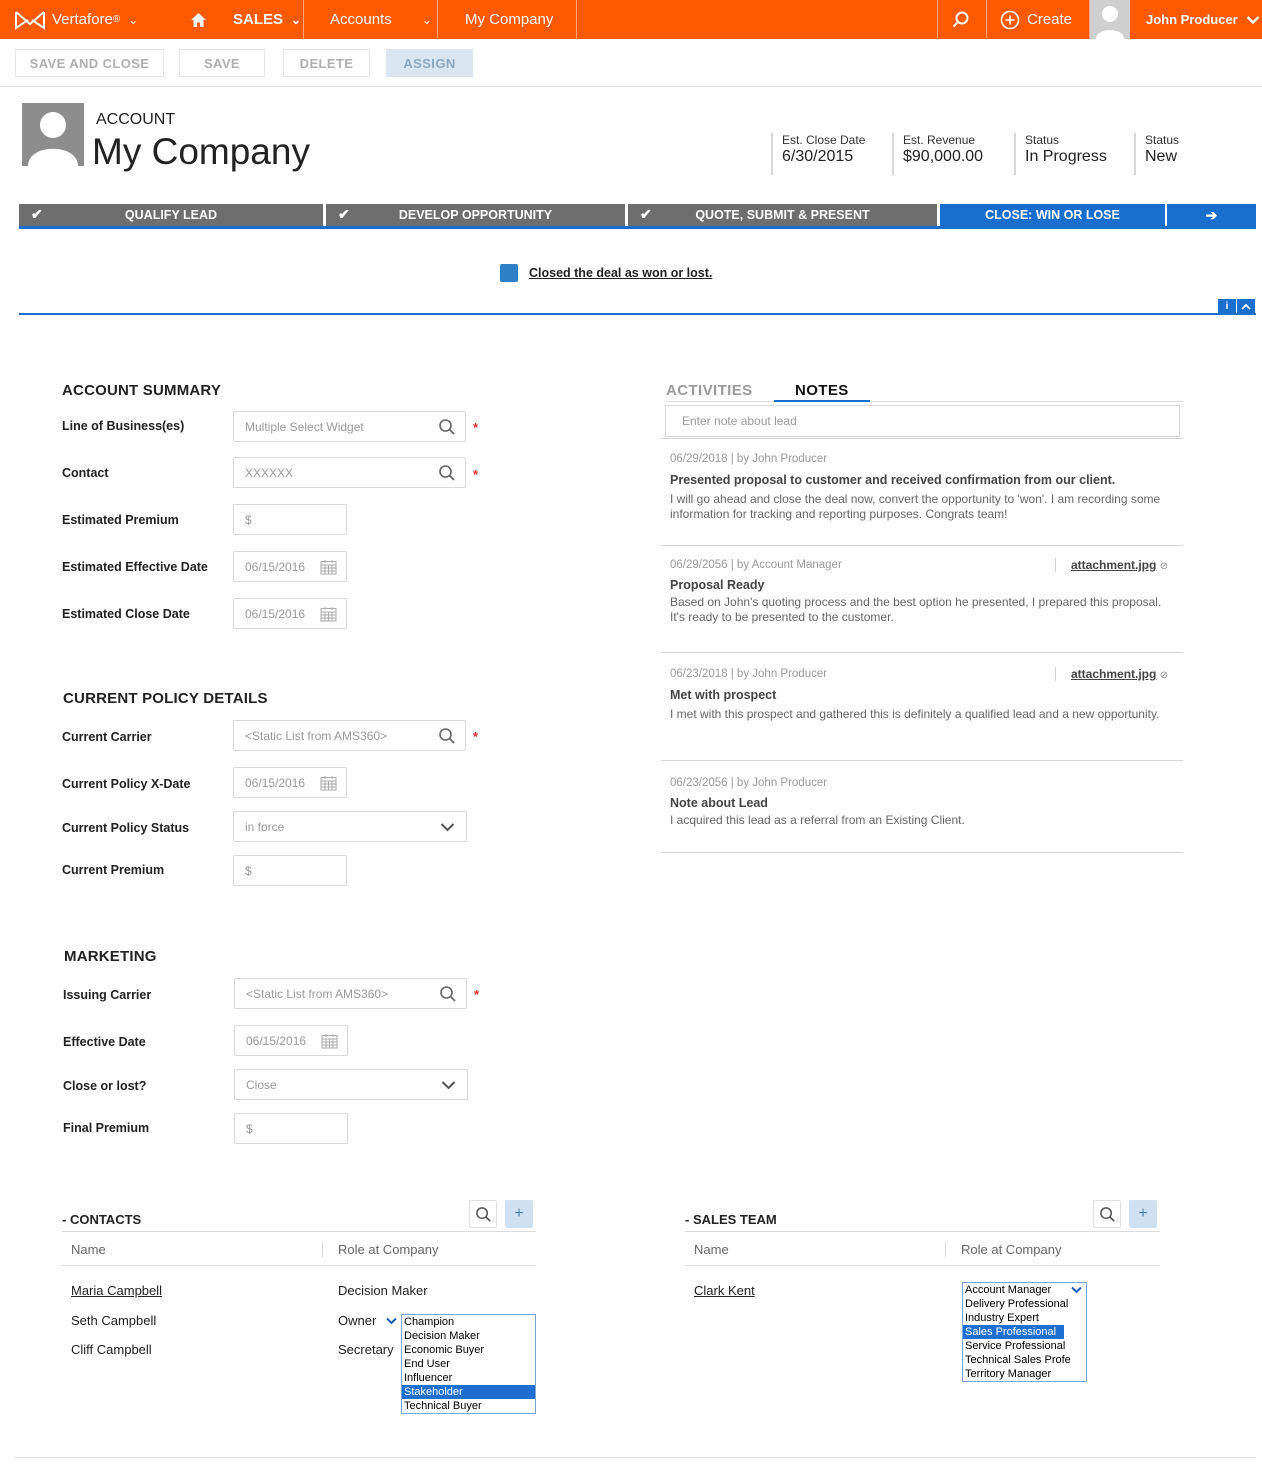  I want to click on final-premium-field: $, so click(291, 1128).